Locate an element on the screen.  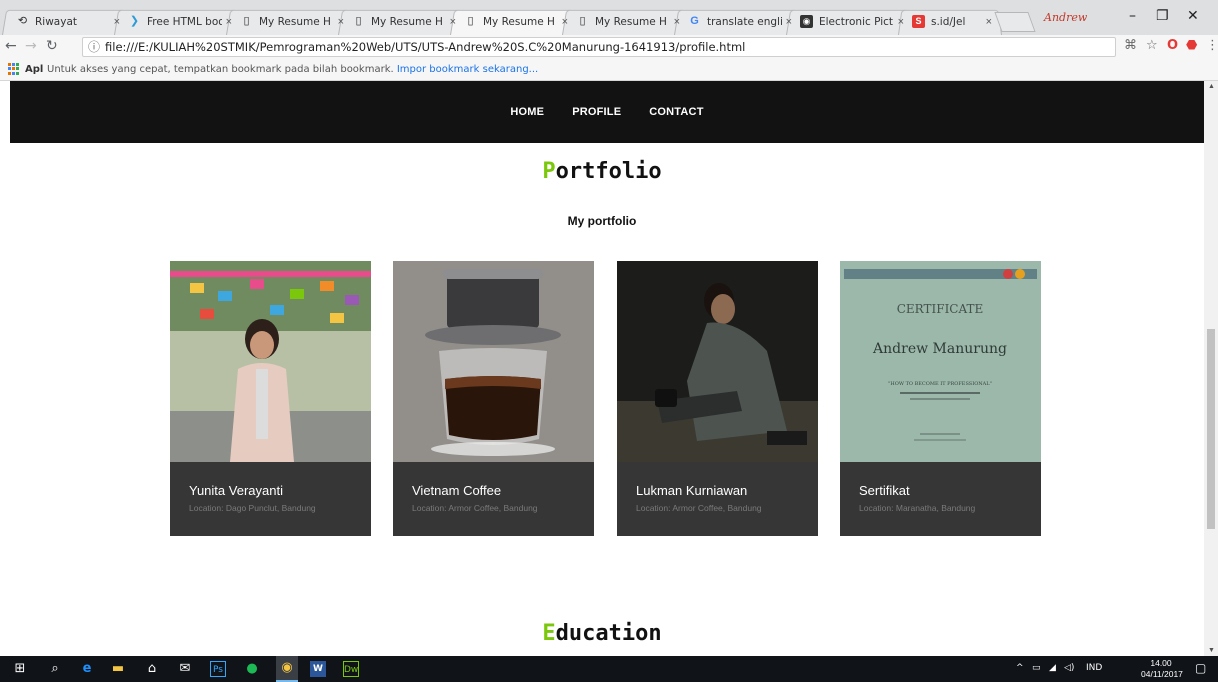
tab-label: translate engli is located at coordinates (744, 21).